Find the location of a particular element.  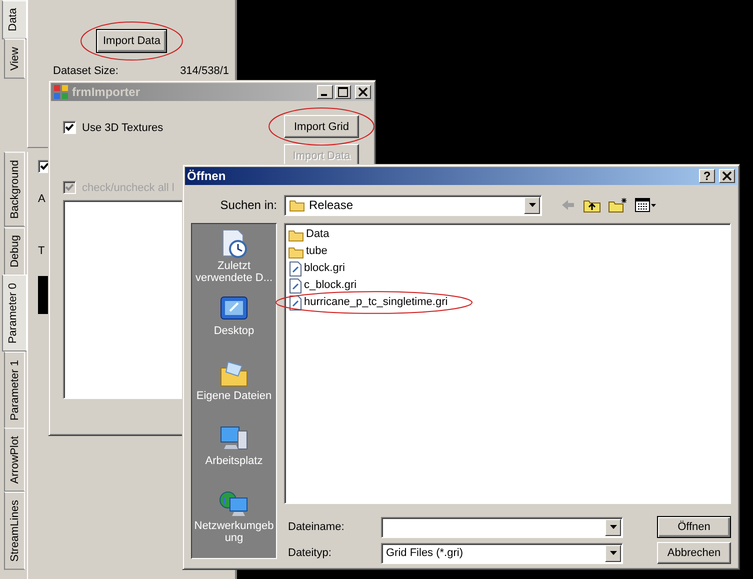

window-title: frmImporter is located at coordinates (107, 92).